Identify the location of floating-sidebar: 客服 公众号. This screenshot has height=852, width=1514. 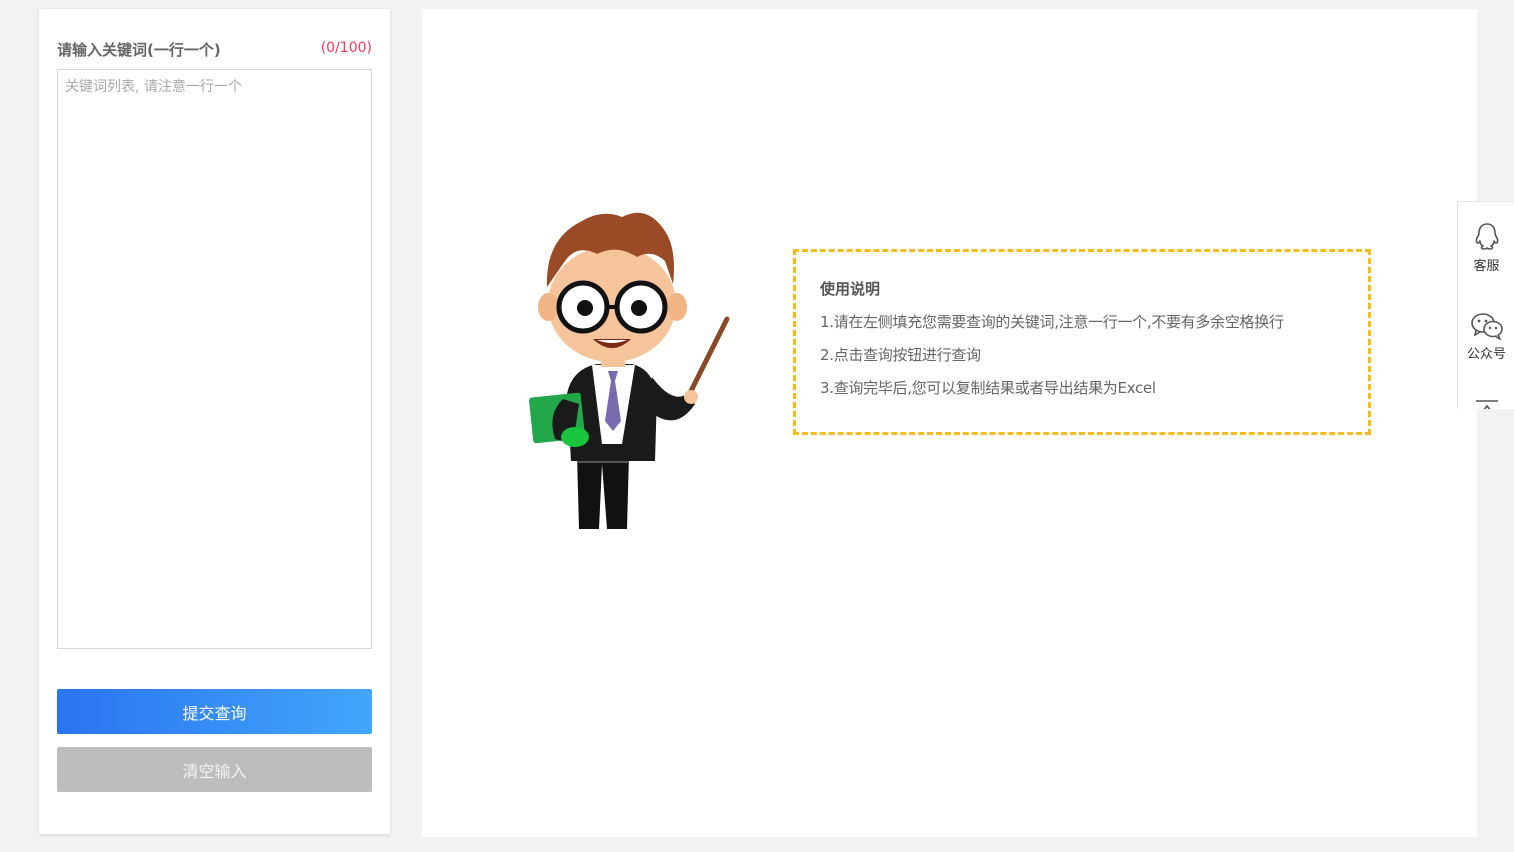
(1485, 305).